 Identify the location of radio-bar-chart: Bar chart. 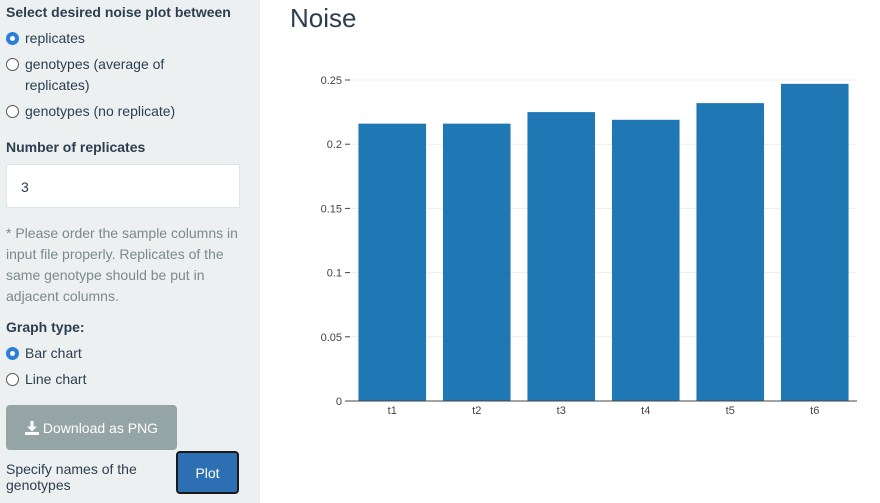
(44, 354).